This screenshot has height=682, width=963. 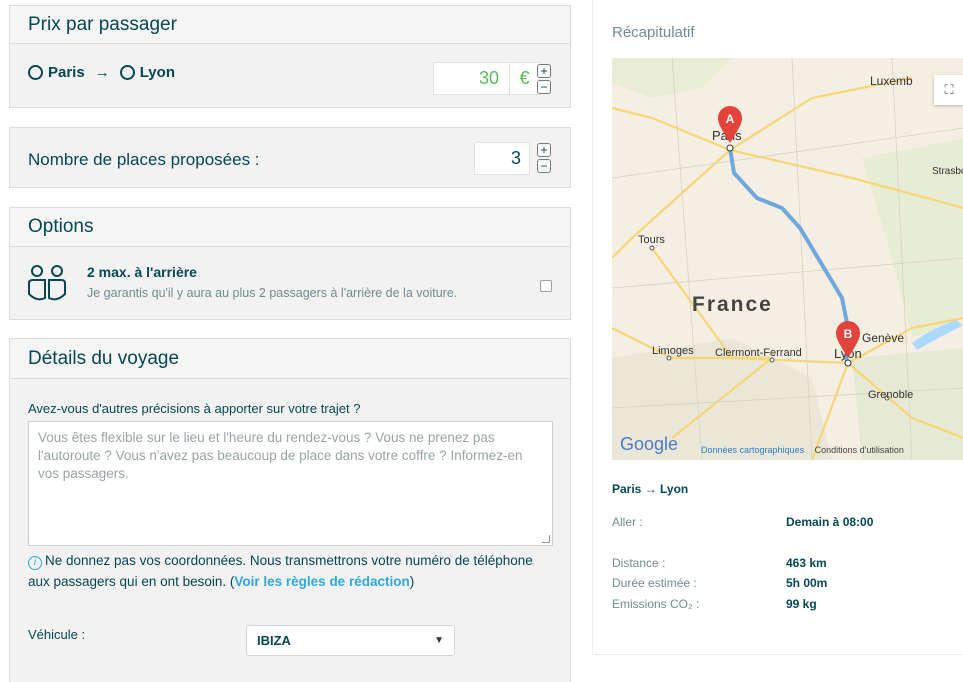 I want to click on info-icon: i, so click(x=35, y=563).